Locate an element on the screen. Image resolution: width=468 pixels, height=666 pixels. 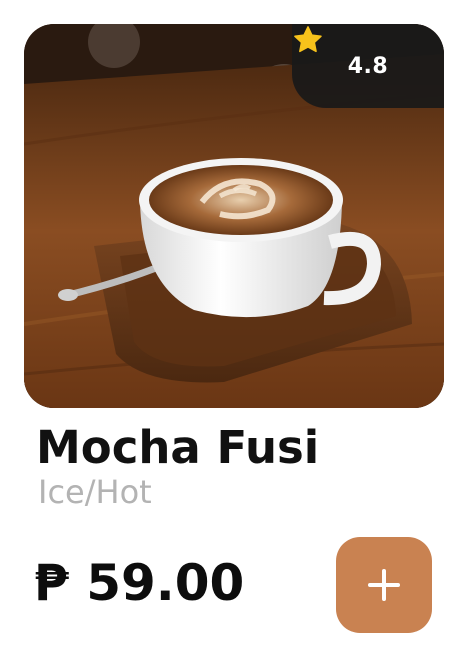
plus-icon is located at coordinates (384, 585).